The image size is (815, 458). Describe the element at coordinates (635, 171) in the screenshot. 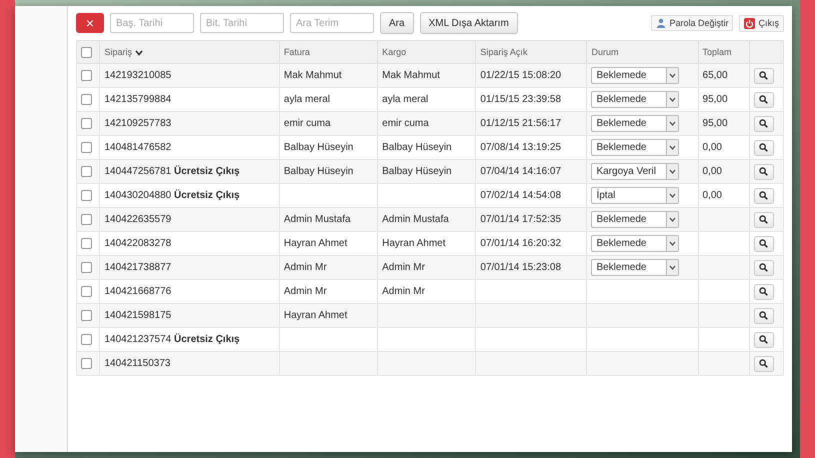

I see `status-dropdown: Kargoya Veril` at that location.